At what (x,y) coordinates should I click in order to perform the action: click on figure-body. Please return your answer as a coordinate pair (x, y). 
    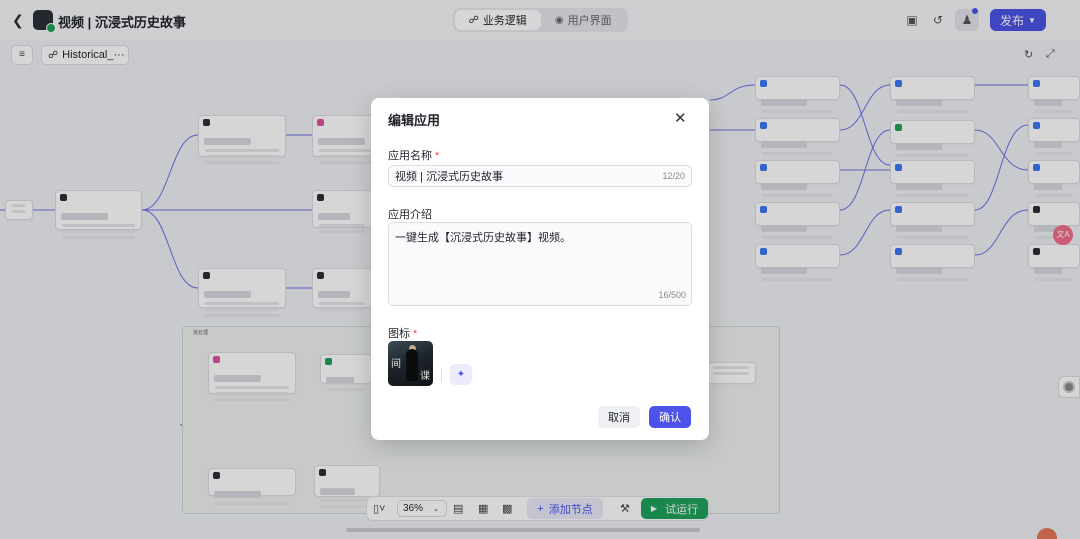
    Looking at the image, I should click on (412, 365).